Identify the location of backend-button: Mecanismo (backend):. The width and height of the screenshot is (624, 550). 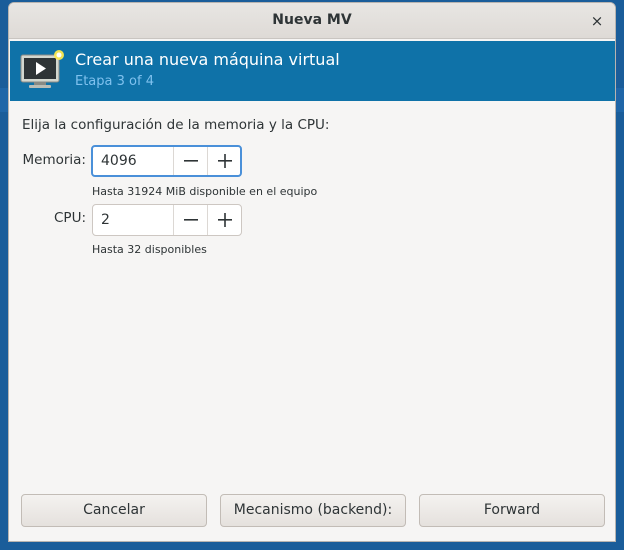
(313, 510).